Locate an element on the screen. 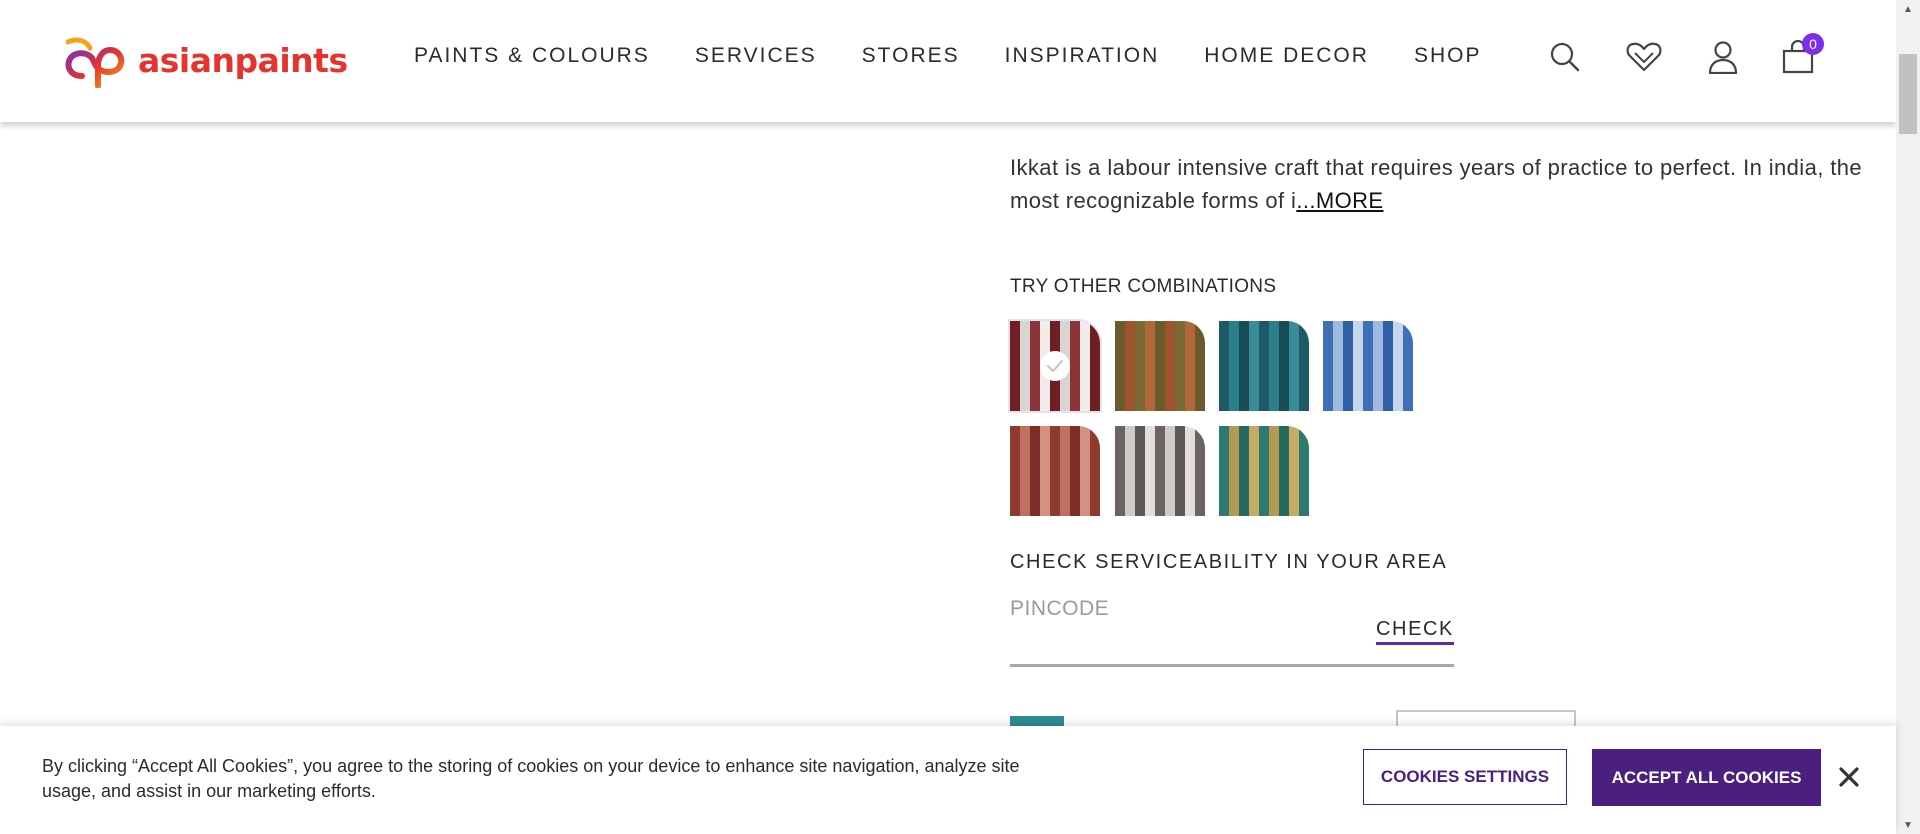 The height and width of the screenshot is (834, 1920). scroll-up-arrow-icon: ▲ is located at coordinates (1908, 9).